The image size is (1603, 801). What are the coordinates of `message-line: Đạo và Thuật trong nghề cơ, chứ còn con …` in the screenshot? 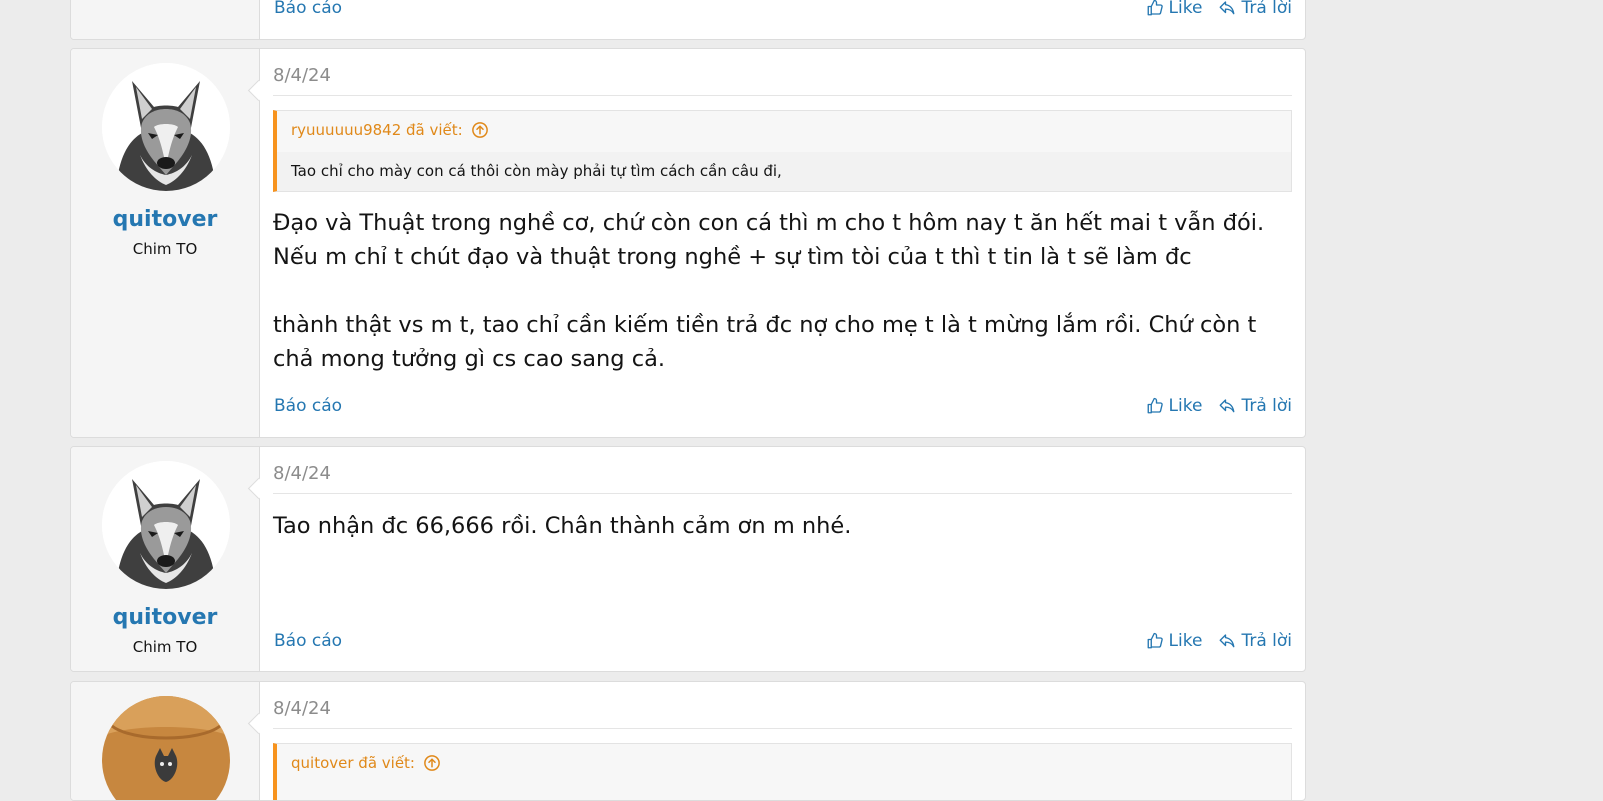 It's located at (769, 223).